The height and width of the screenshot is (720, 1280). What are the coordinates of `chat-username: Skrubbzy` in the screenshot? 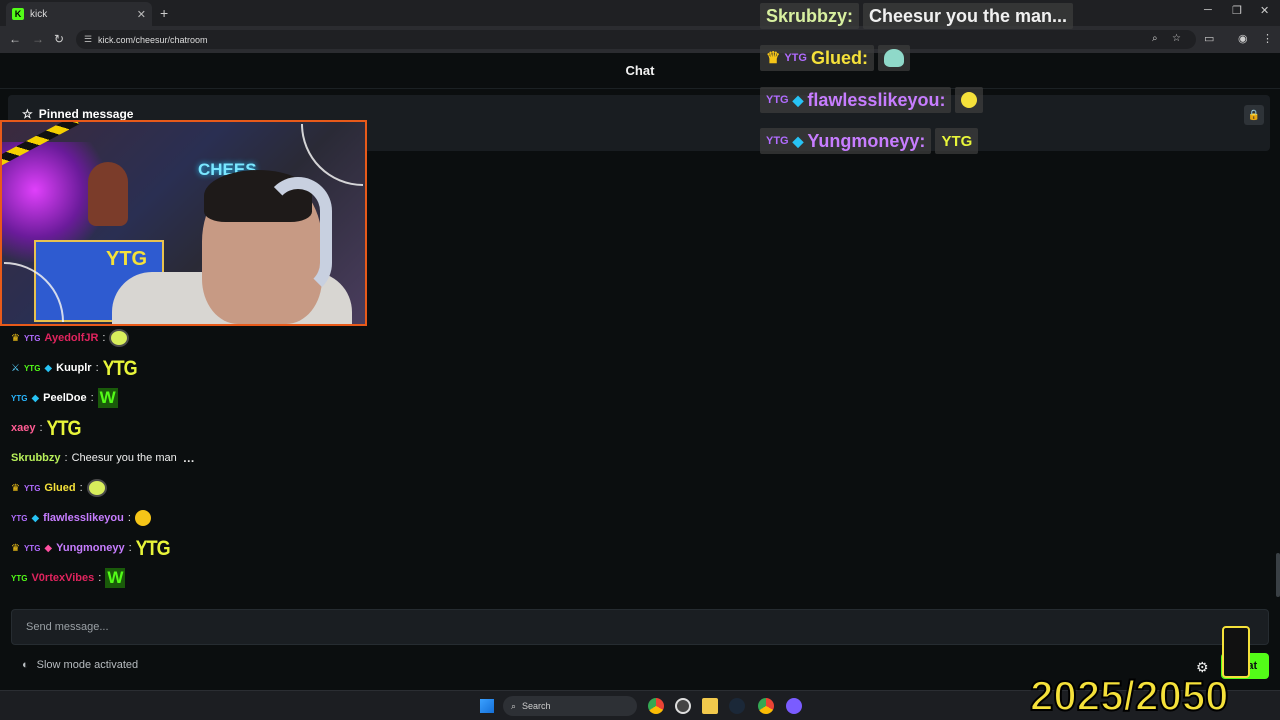 It's located at (36, 458).